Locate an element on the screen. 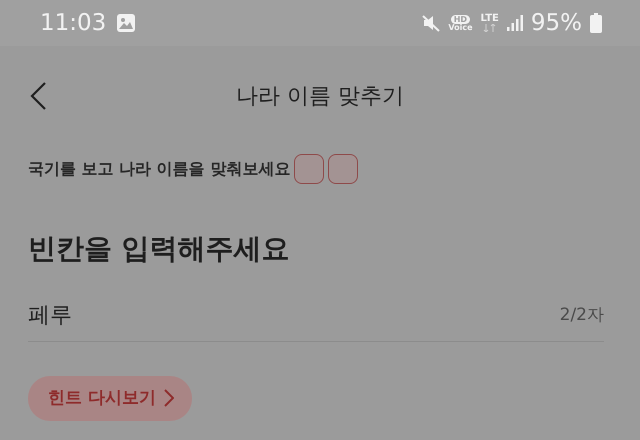 The image size is (640, 440). character-counter: 2/2자 is located at coordinates (582, 315).